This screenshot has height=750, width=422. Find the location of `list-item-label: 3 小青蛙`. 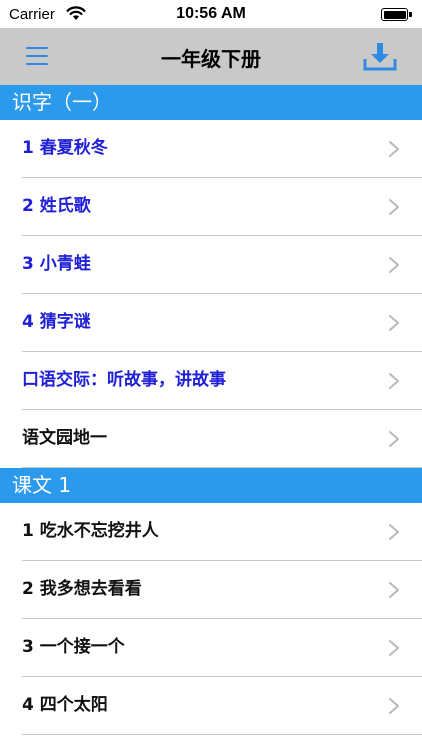

list-item-label: 3 小青蛙 is located at coordinates (56, 264).